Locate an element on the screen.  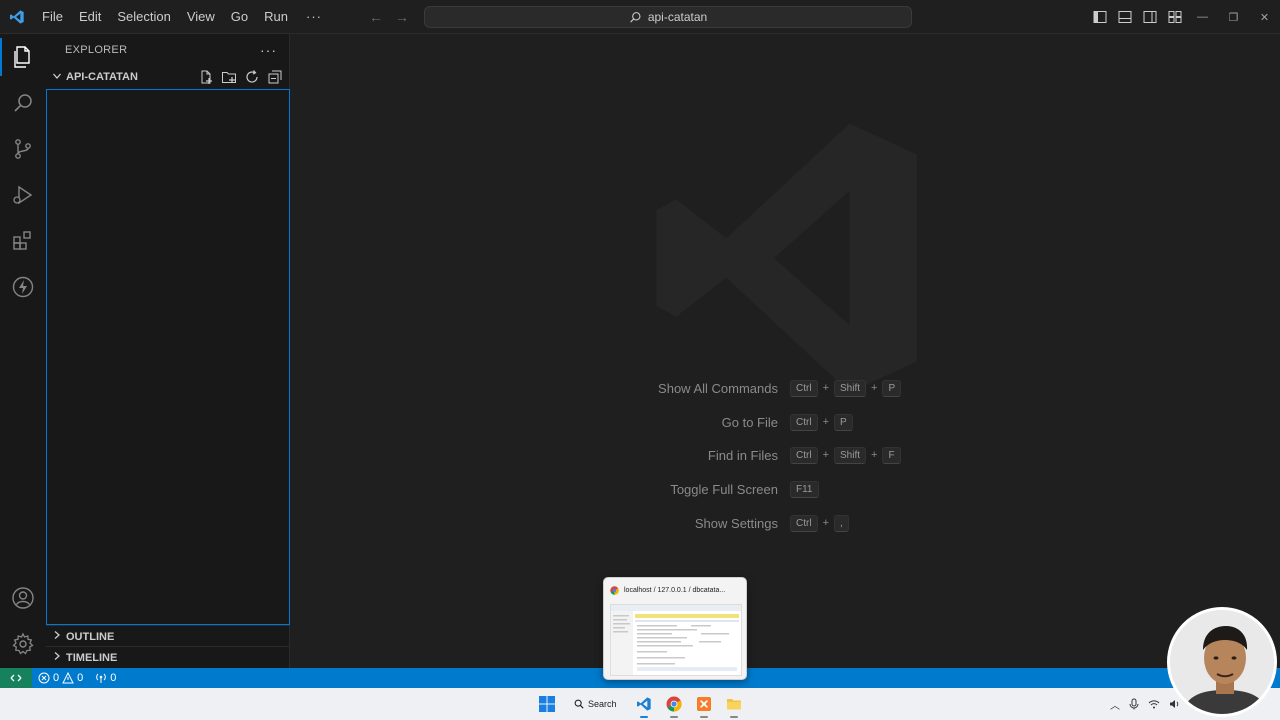
explorer-header: EXPLORER ··· is located at coordinates (167, 50).